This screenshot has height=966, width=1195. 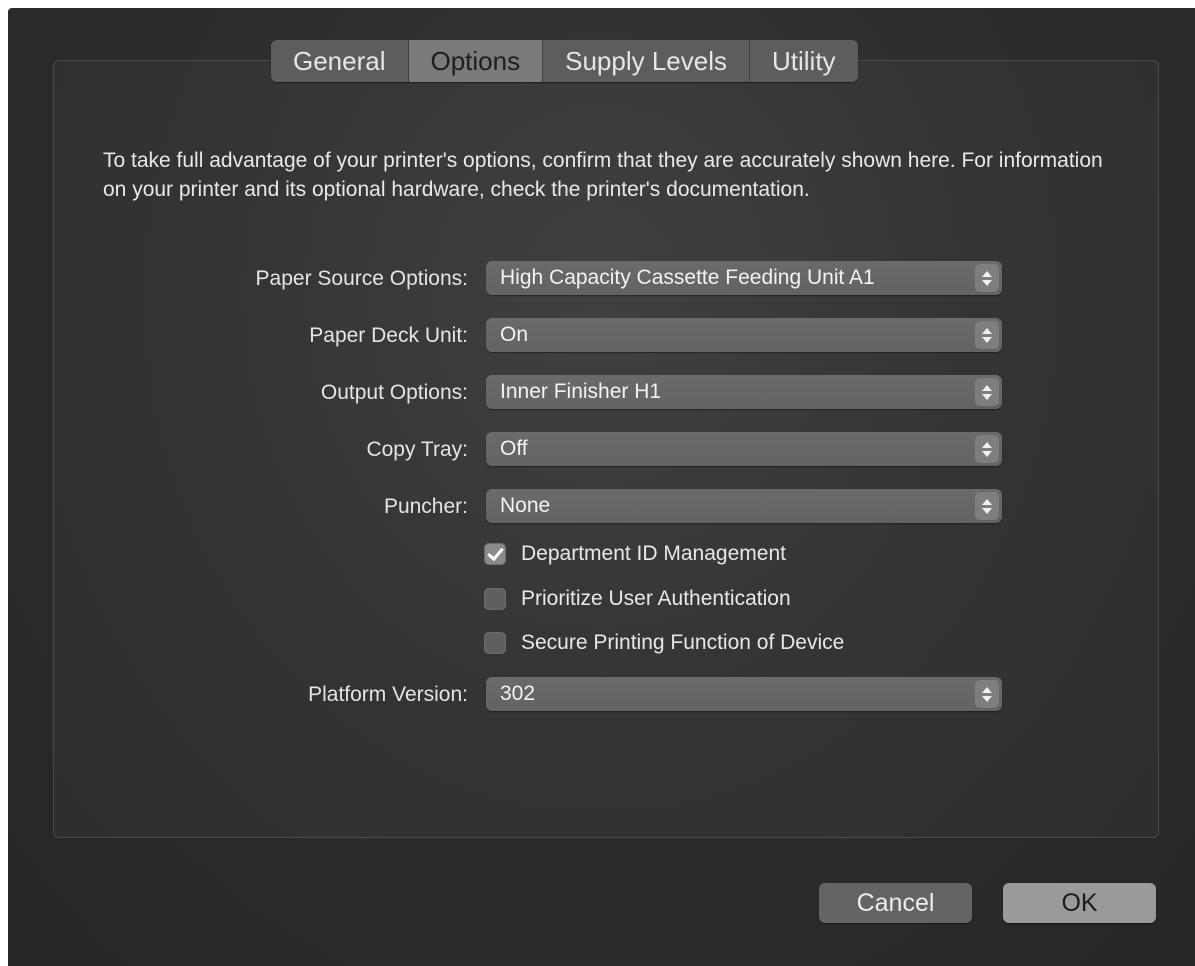 What do you see at coordinates (581, 391) in the screenshot?
I see `output-options-value: Inner Finisher H1` at bounding box center [581, 391].